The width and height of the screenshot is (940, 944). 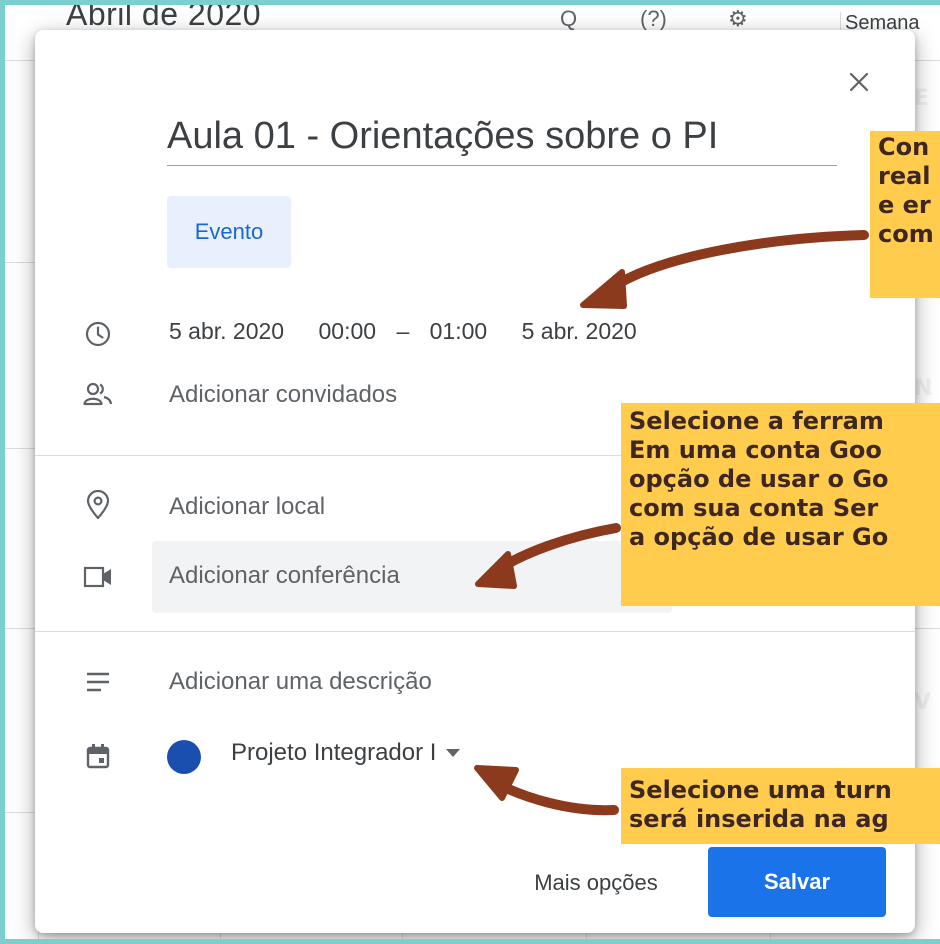 What do you see at coordinates (760, 790) in the screenshot?
I see `annotation-line: Selecione uma turn` at bounding box center [760, 790].